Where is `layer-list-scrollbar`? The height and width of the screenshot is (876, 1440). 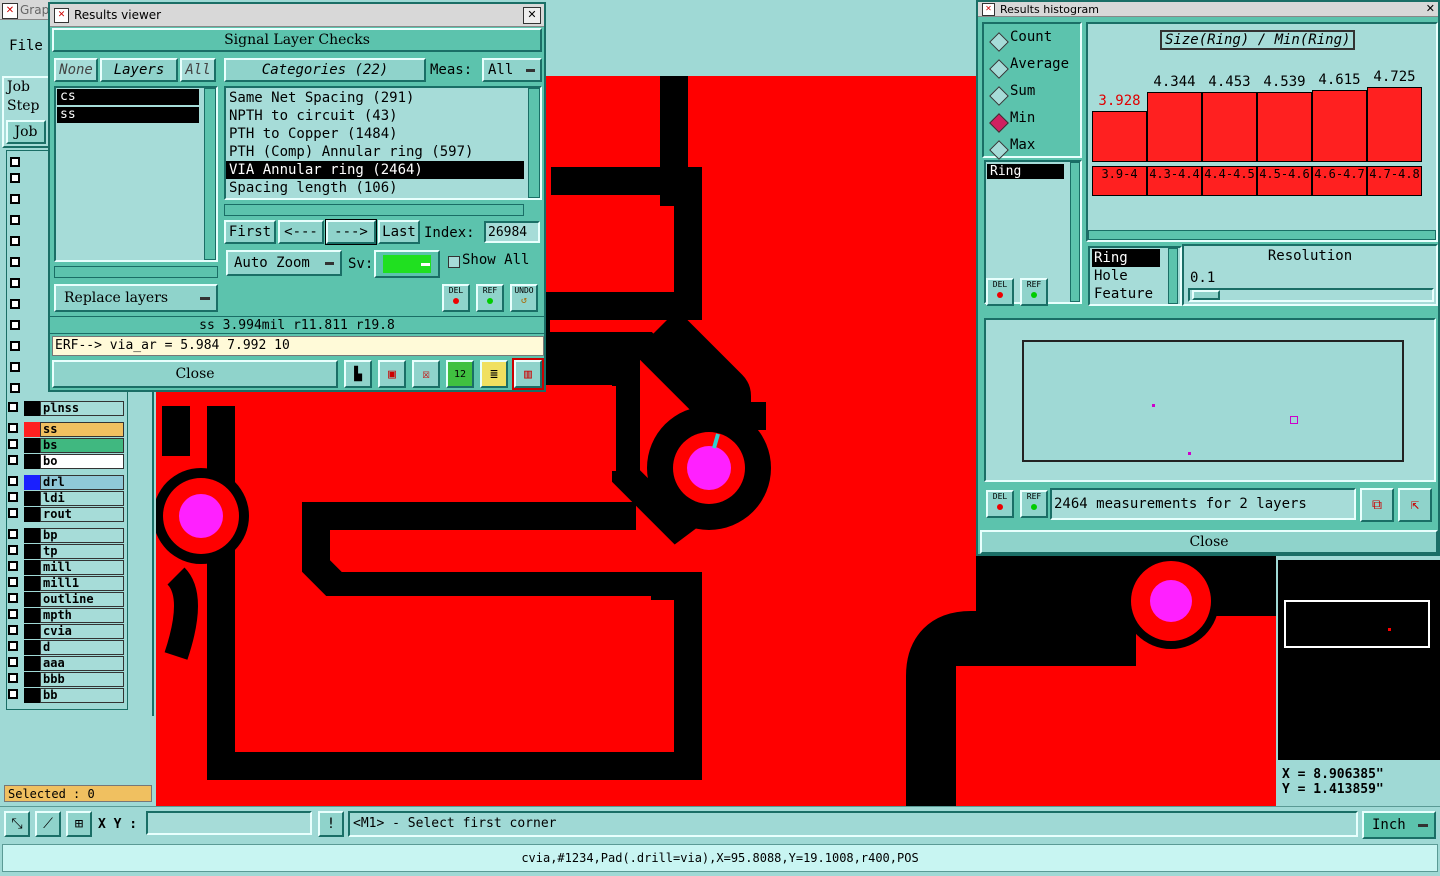 layer-list-scrollbar is located at coordinates (210, 174).